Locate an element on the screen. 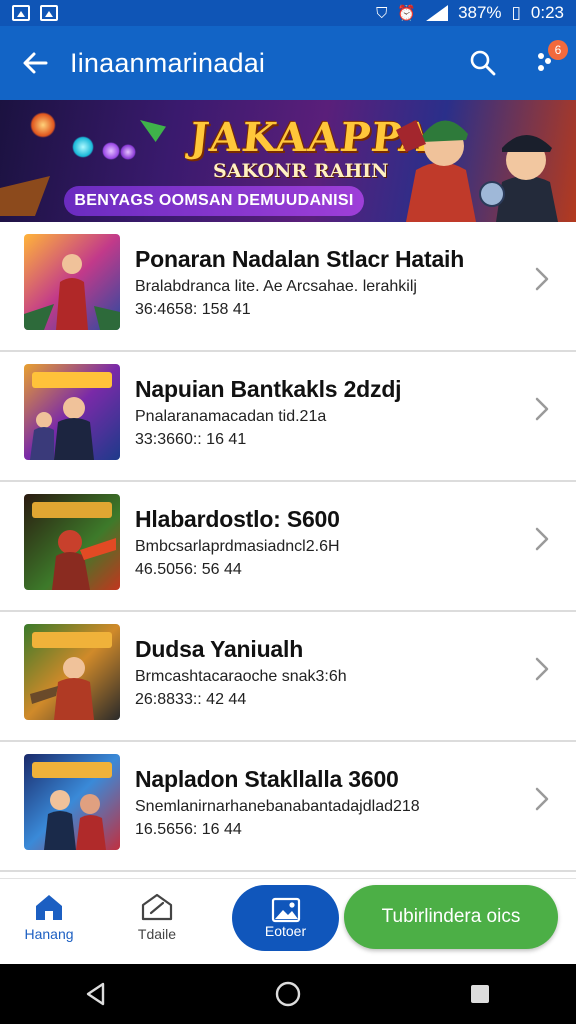 The width and height of the screenshot is (576, 1024). item-title: Dudsa Yaniualh is located at coordinates (219, 649).